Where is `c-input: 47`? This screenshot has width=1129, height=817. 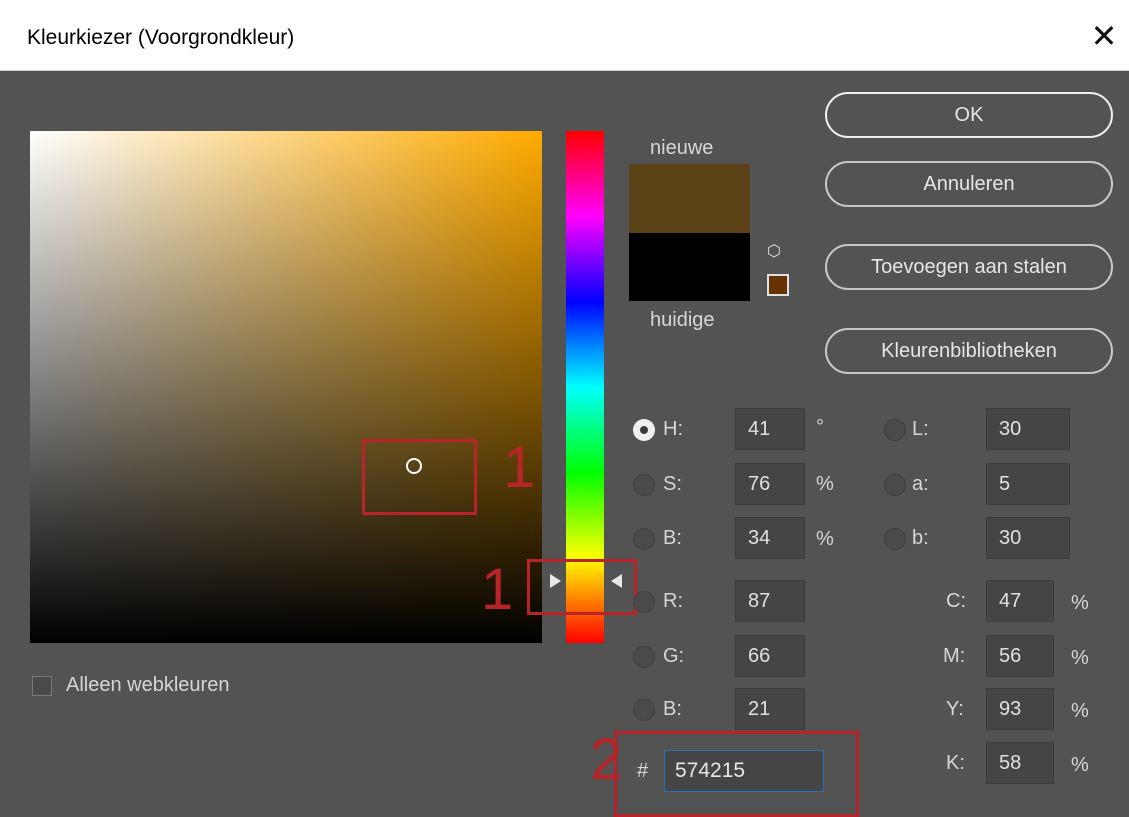 c-input: 47 is located at coordinates (1020, 601).